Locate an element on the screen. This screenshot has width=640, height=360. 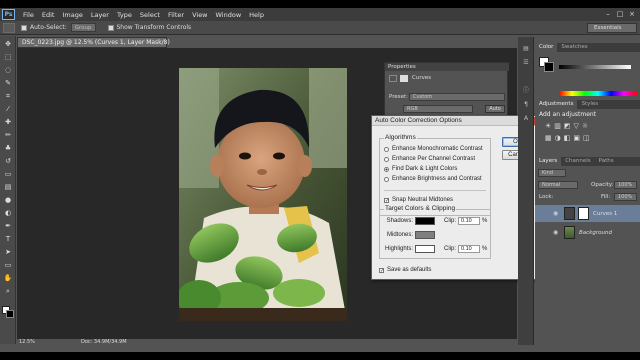
lasso-icon: ◌ is located at coordinates (8, 70).